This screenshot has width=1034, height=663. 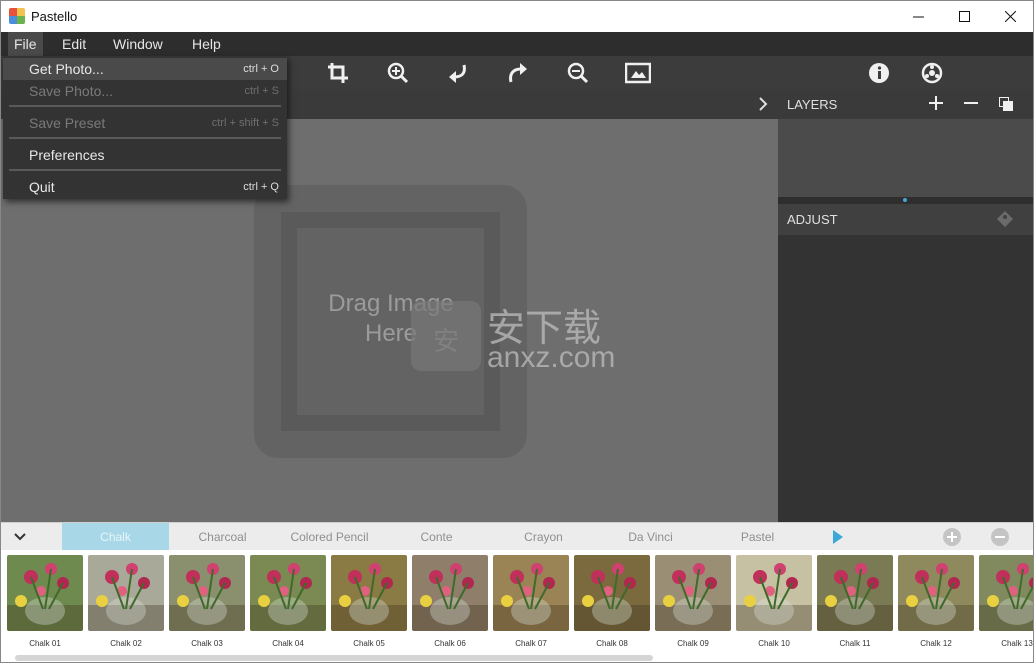 I want to click on close-button, so click(x=1010, y=16).